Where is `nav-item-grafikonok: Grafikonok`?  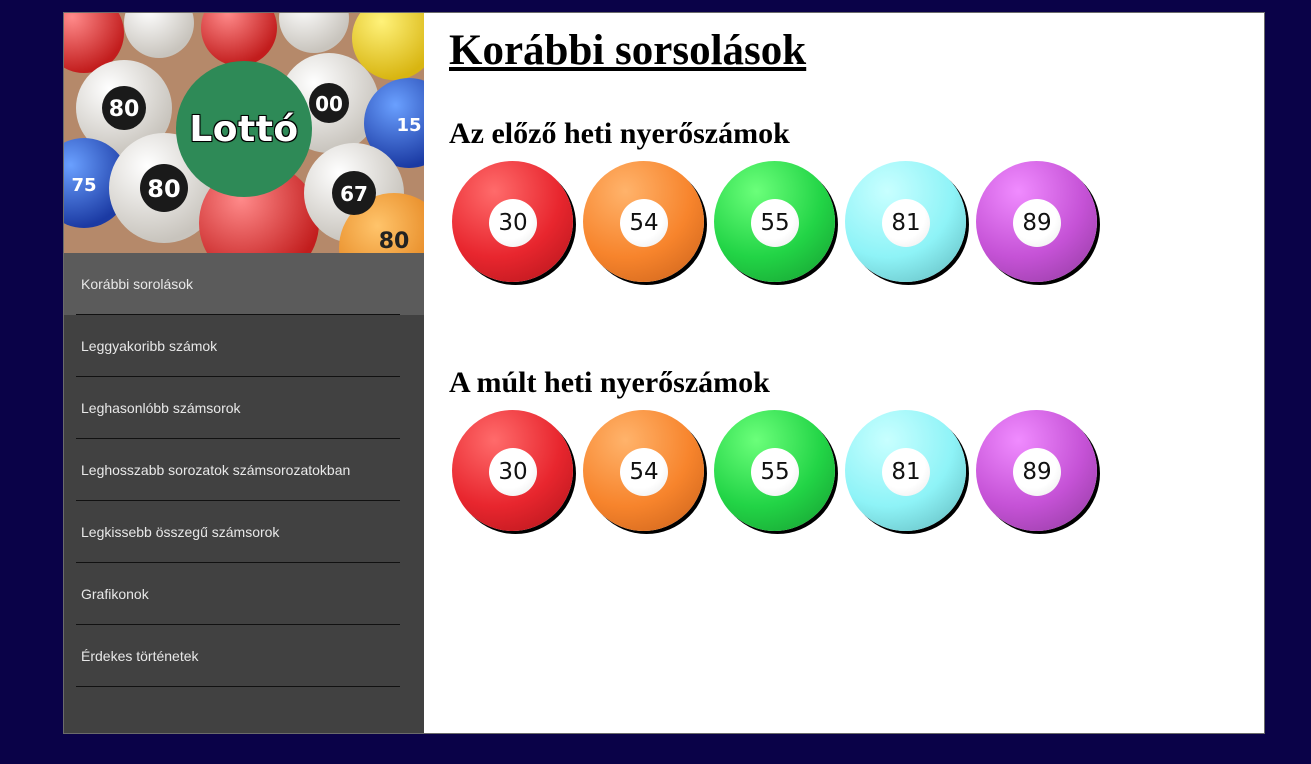
nav-item-grafikonok: Grafikonok is located at coordinates (244, 594).